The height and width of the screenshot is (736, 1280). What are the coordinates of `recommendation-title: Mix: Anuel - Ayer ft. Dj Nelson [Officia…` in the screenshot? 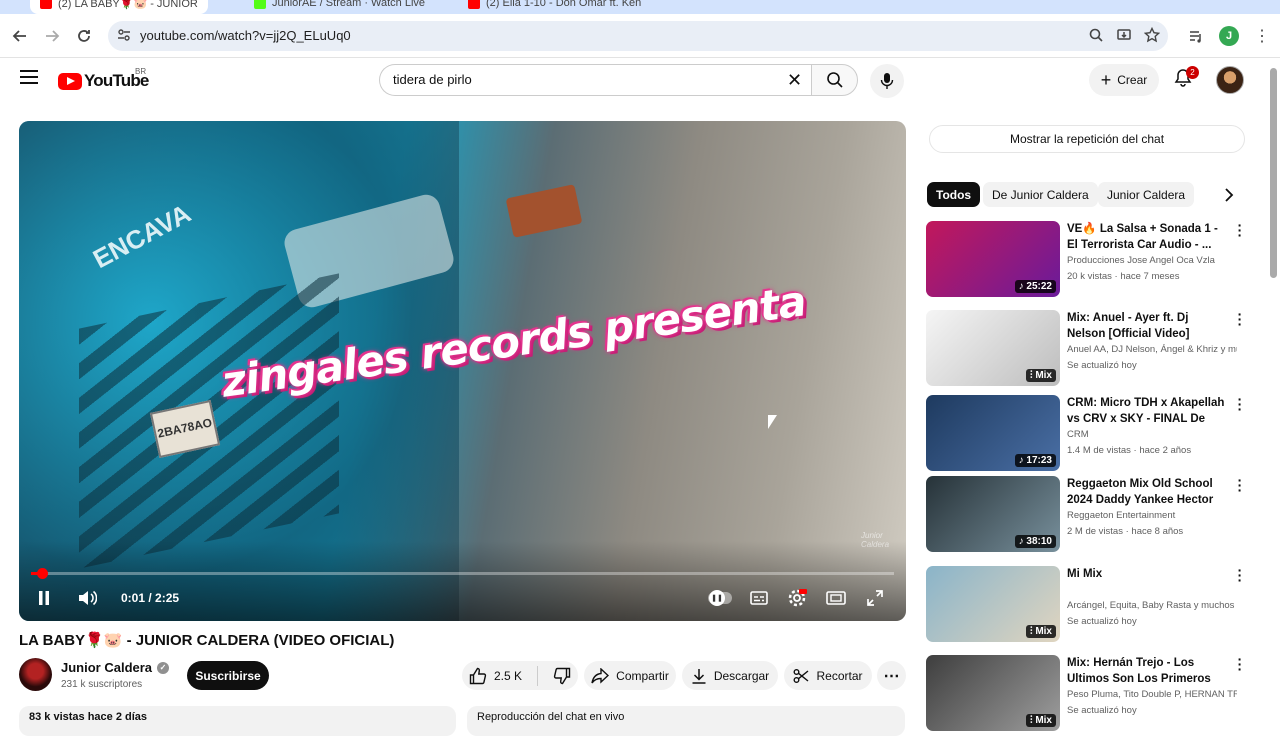 It's located at (1147, 326).